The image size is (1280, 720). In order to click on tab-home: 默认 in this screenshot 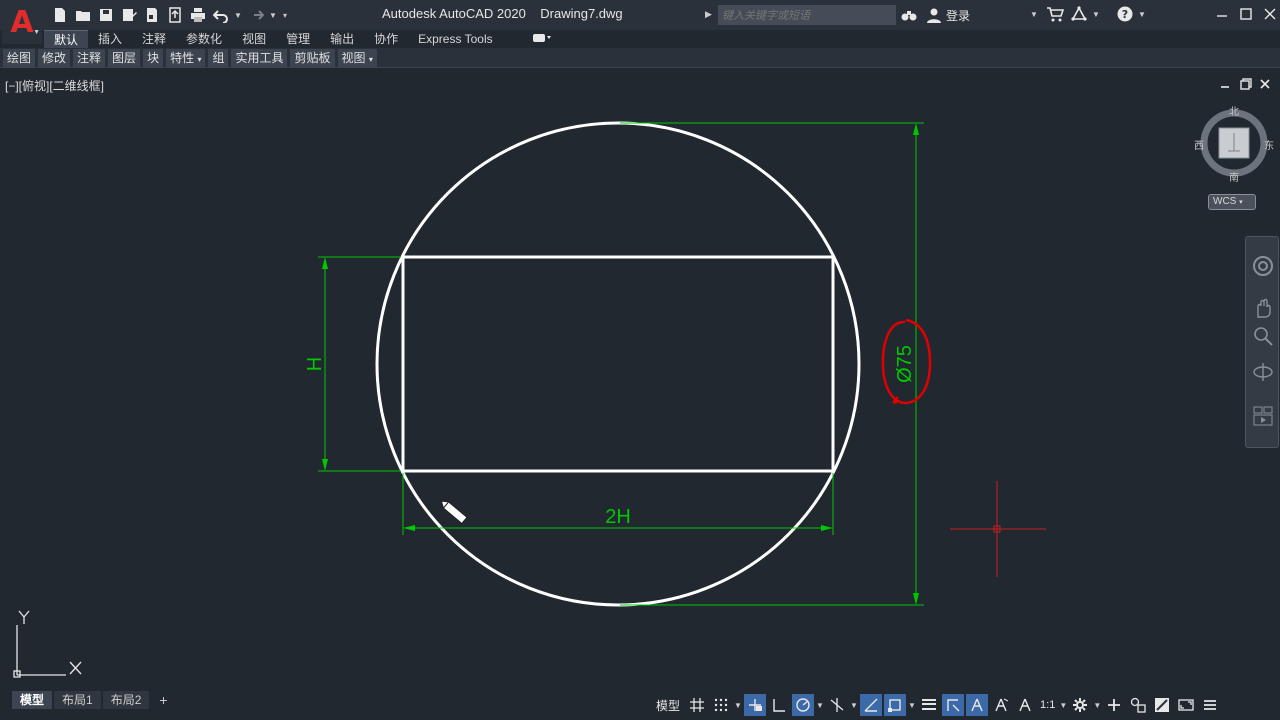, I will do `click(66, 39)`.